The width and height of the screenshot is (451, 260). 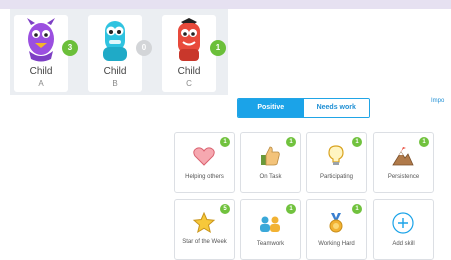 I want to click on student-last-name: C, so click(x=189, y=83).